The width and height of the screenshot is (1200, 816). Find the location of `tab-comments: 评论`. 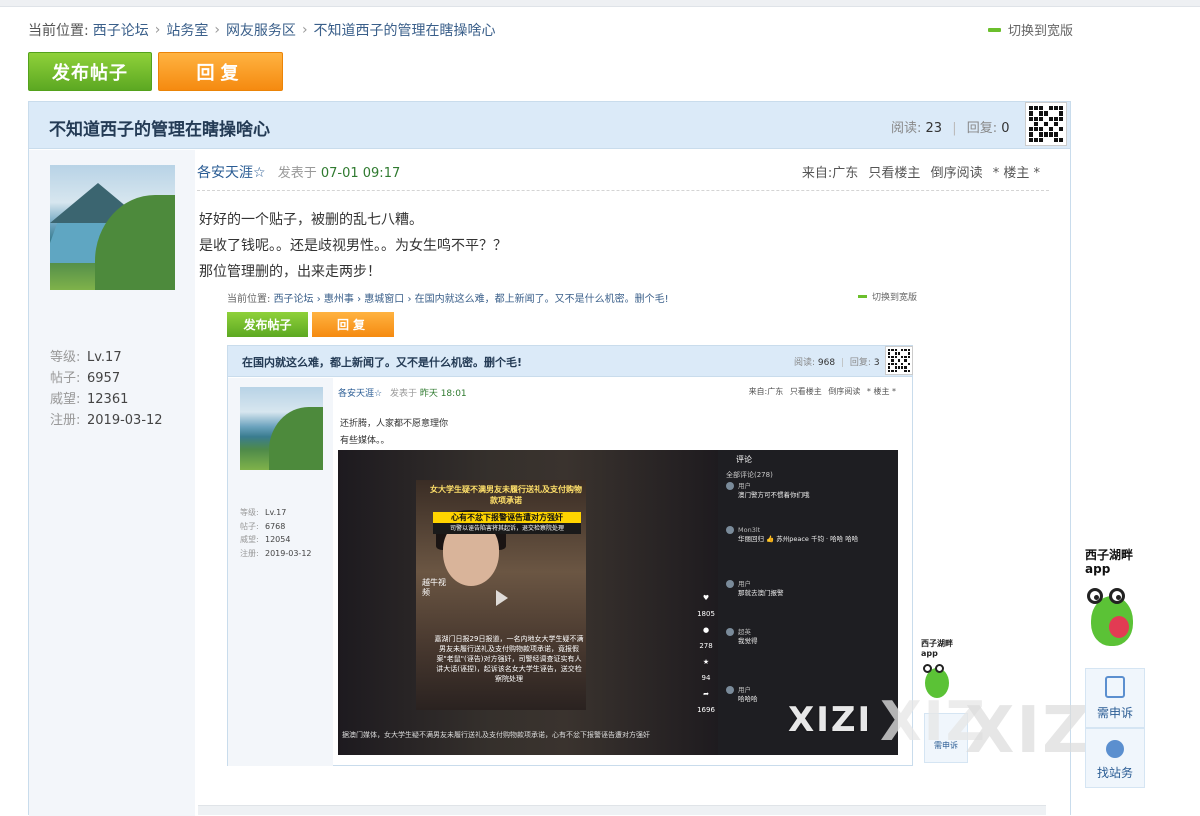

tab-comments: 评论 is located at coordinates (744, 459).